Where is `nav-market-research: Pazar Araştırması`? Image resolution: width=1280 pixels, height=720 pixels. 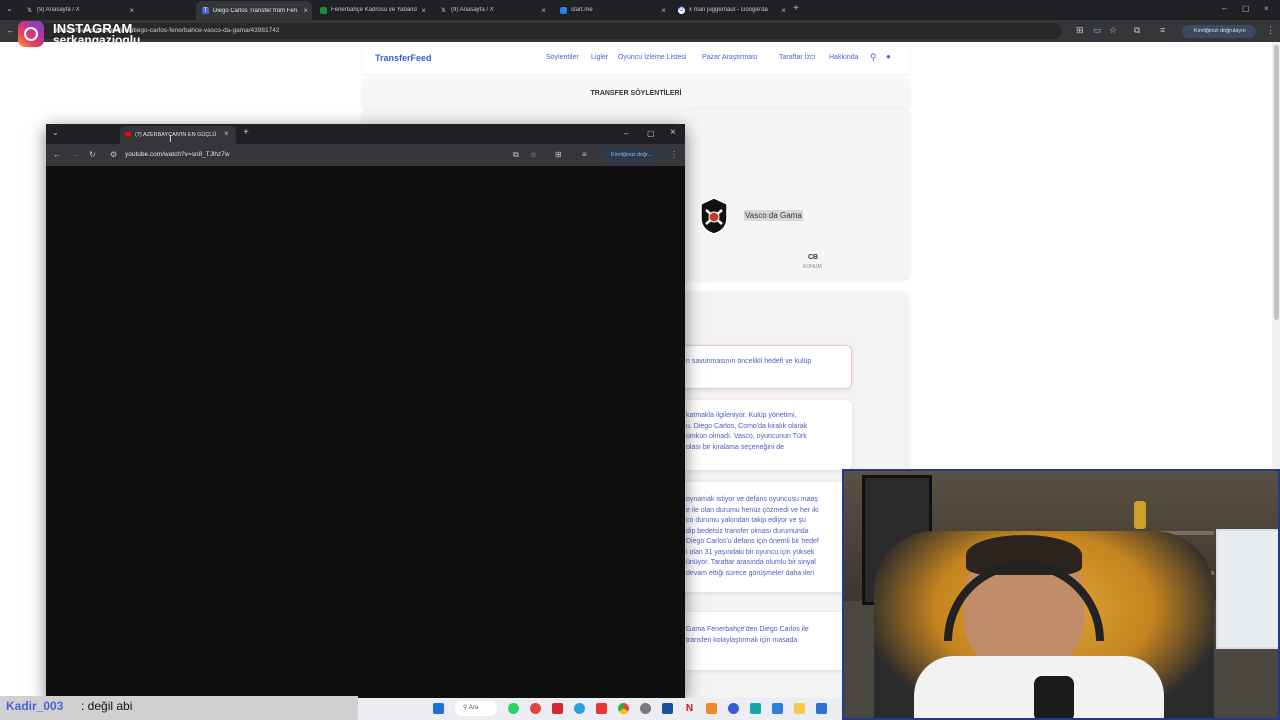
nav-market-research: Pazar Araştırması is located at coordinates (730, 57).